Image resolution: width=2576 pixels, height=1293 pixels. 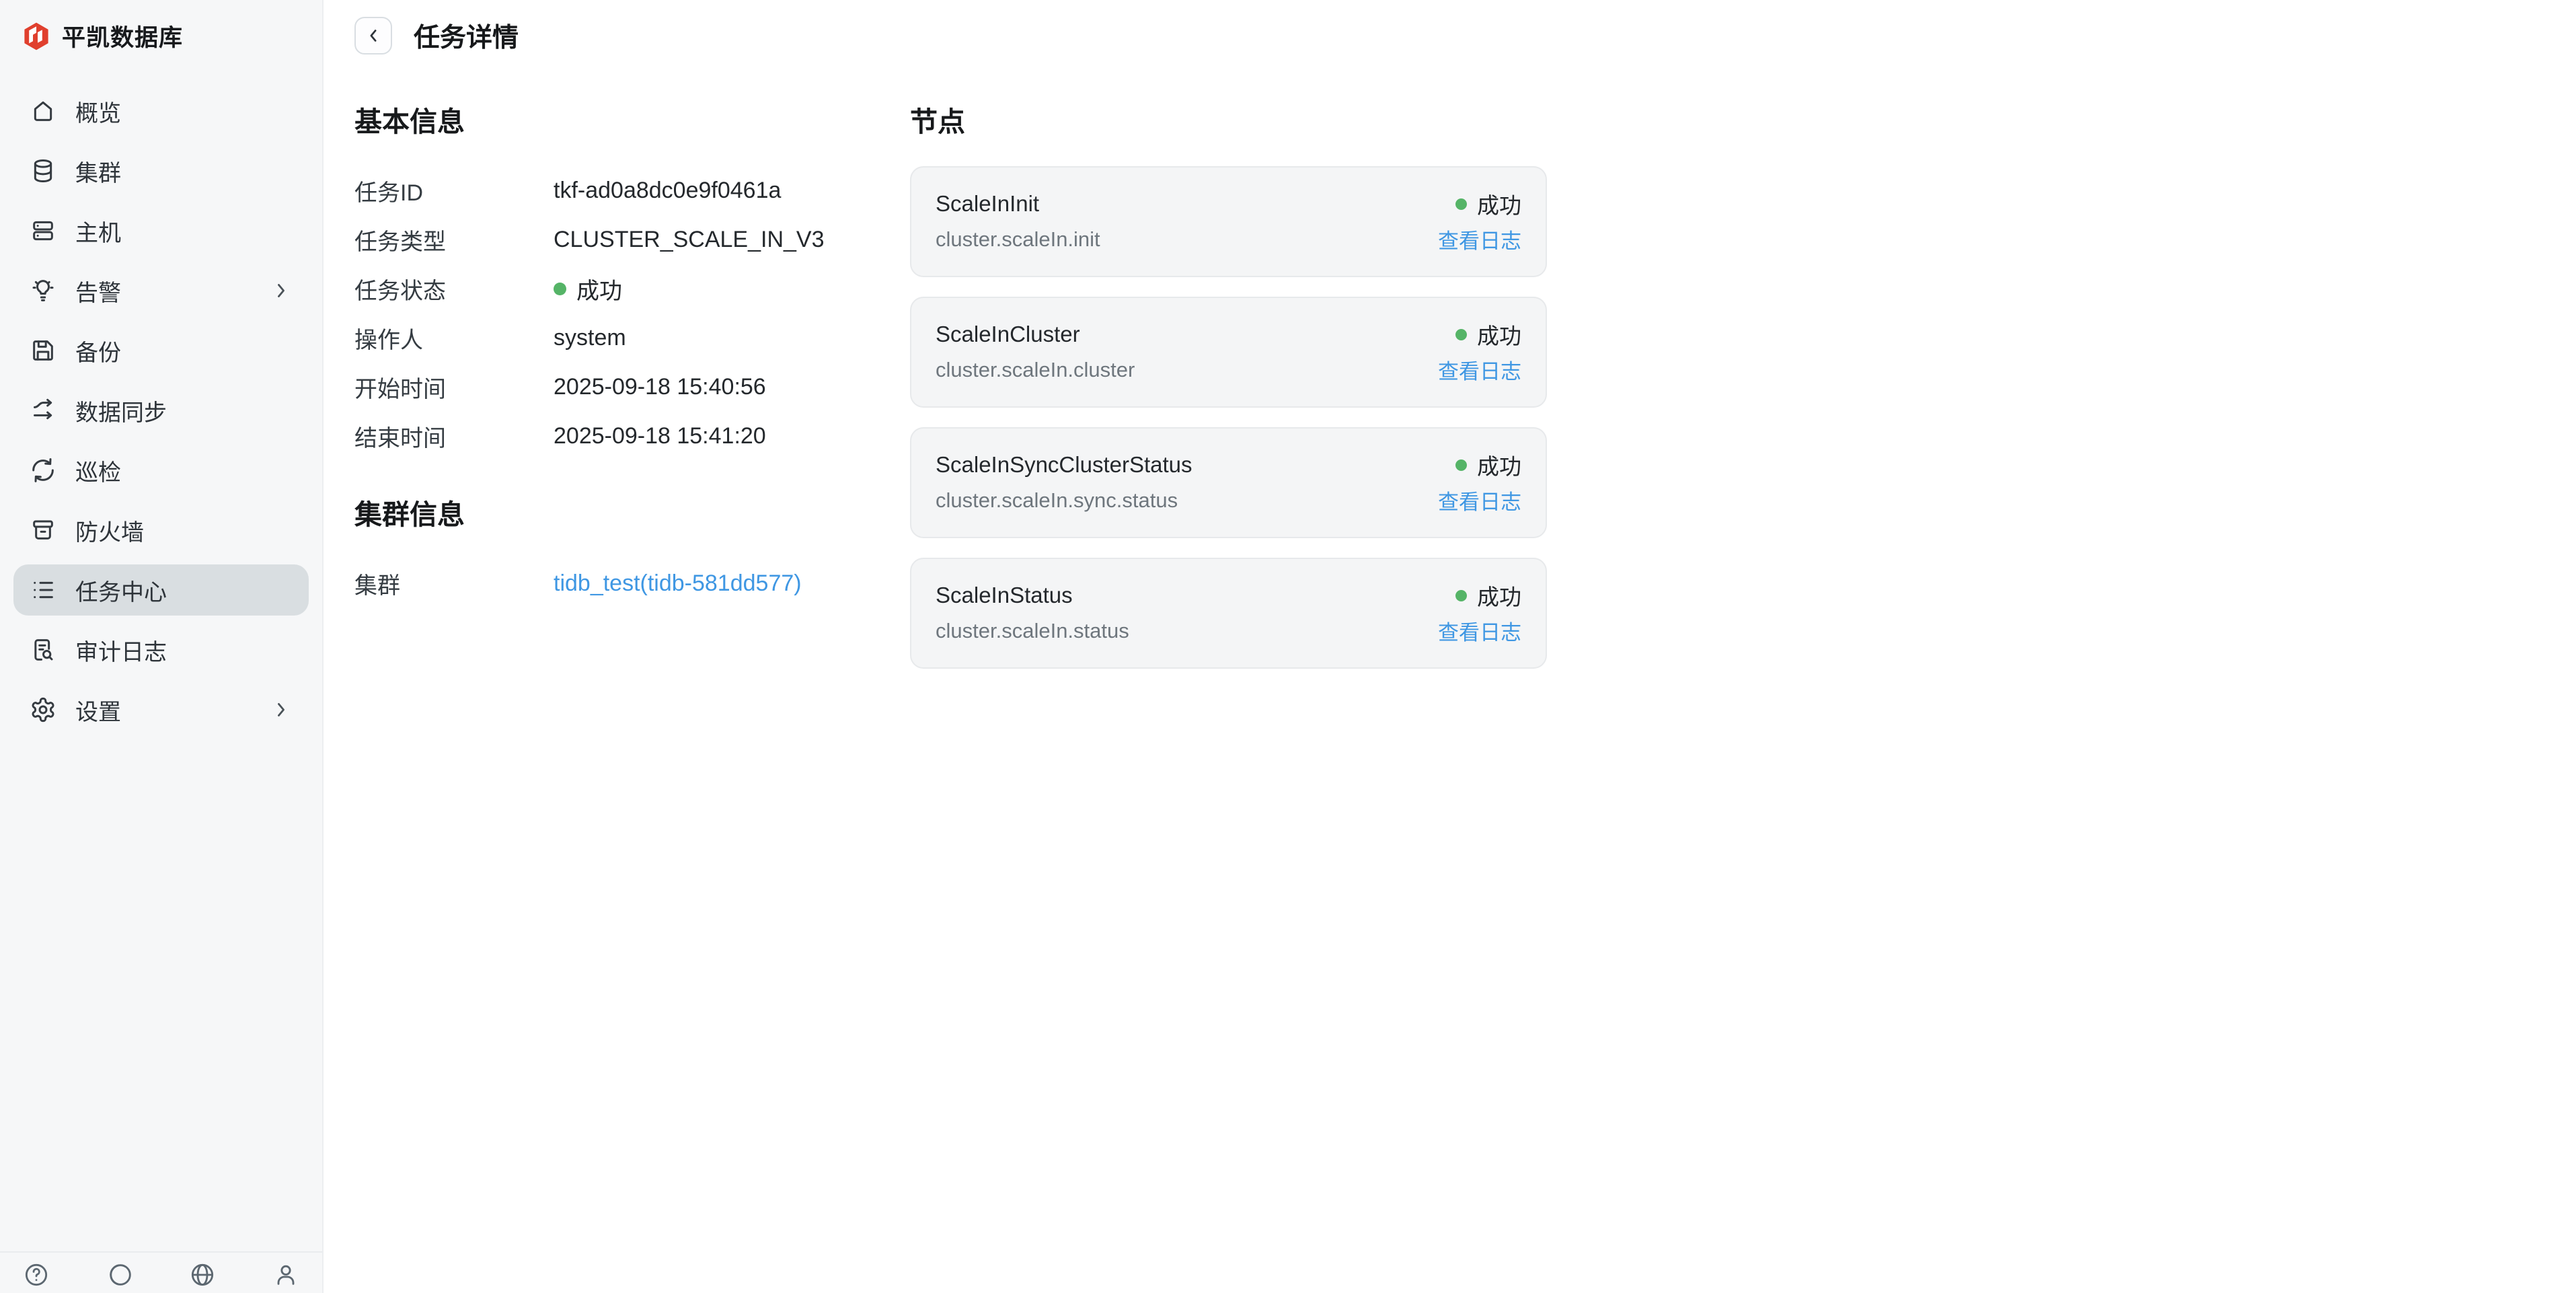 I want to click on sidebar-item-label: 告警, so click(x=98, y=293).